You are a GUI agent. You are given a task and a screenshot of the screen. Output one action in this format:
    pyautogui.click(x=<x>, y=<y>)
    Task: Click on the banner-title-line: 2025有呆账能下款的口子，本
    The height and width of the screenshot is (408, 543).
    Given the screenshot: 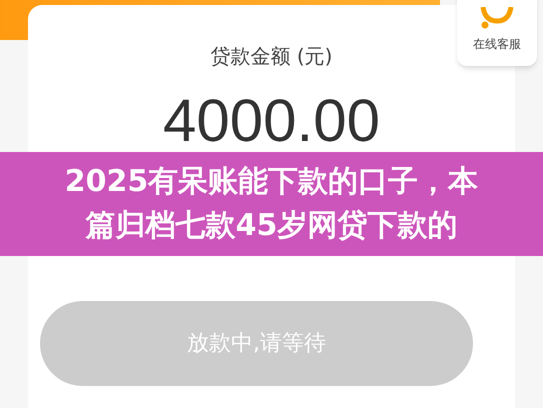 What is the action you would take?
    pyautogui.click(x=271, y=182)
    